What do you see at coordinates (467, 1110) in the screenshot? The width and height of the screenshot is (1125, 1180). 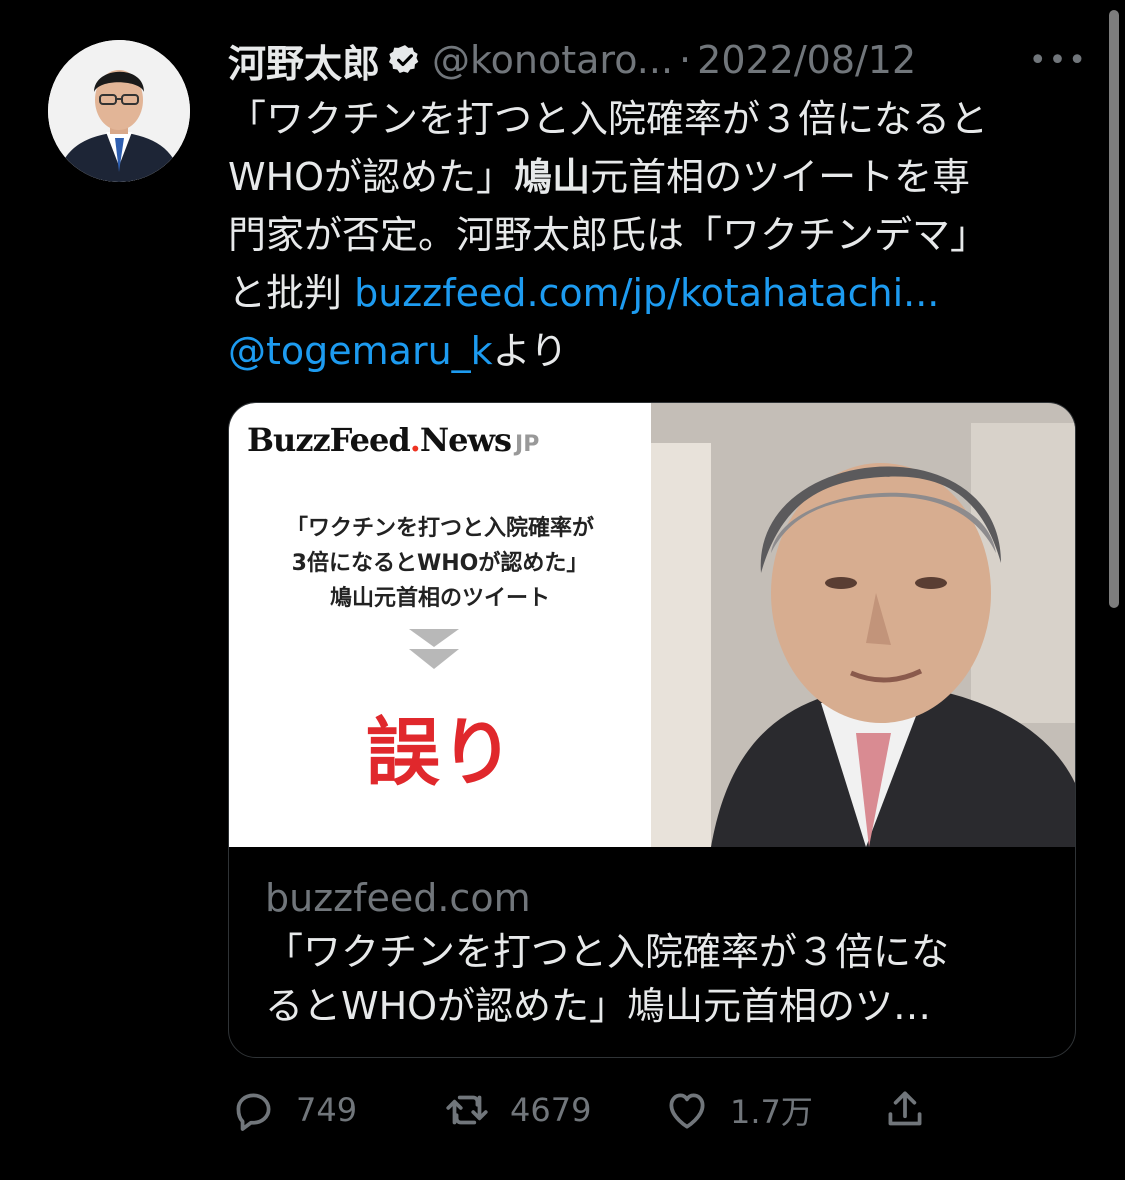 I see `retweet-icon` at bounding box center [467, 1110].